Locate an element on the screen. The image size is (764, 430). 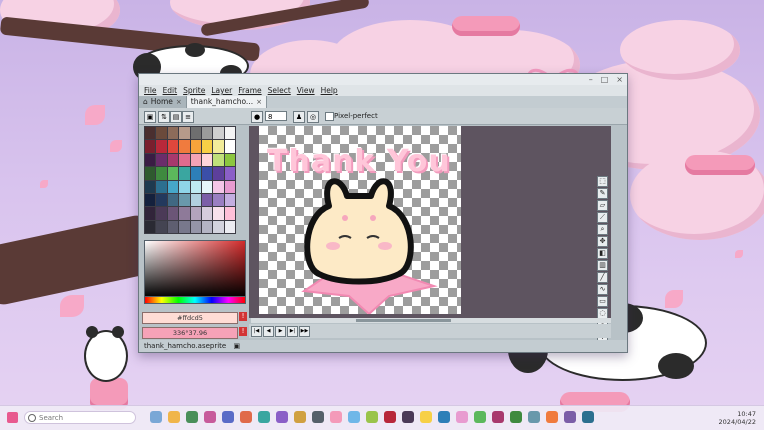
menu-frame: Frame is located at coordinates (249, 90).